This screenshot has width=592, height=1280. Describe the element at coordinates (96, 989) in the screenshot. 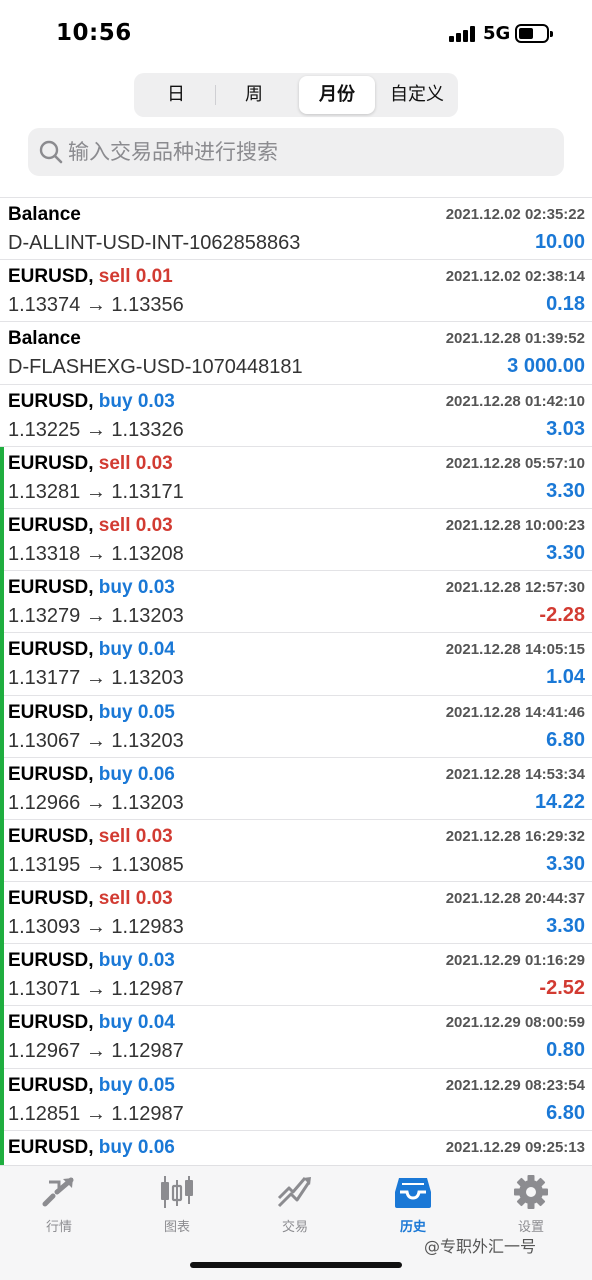

I see `row-detail: 1.13071 → 1.12987` at that location.